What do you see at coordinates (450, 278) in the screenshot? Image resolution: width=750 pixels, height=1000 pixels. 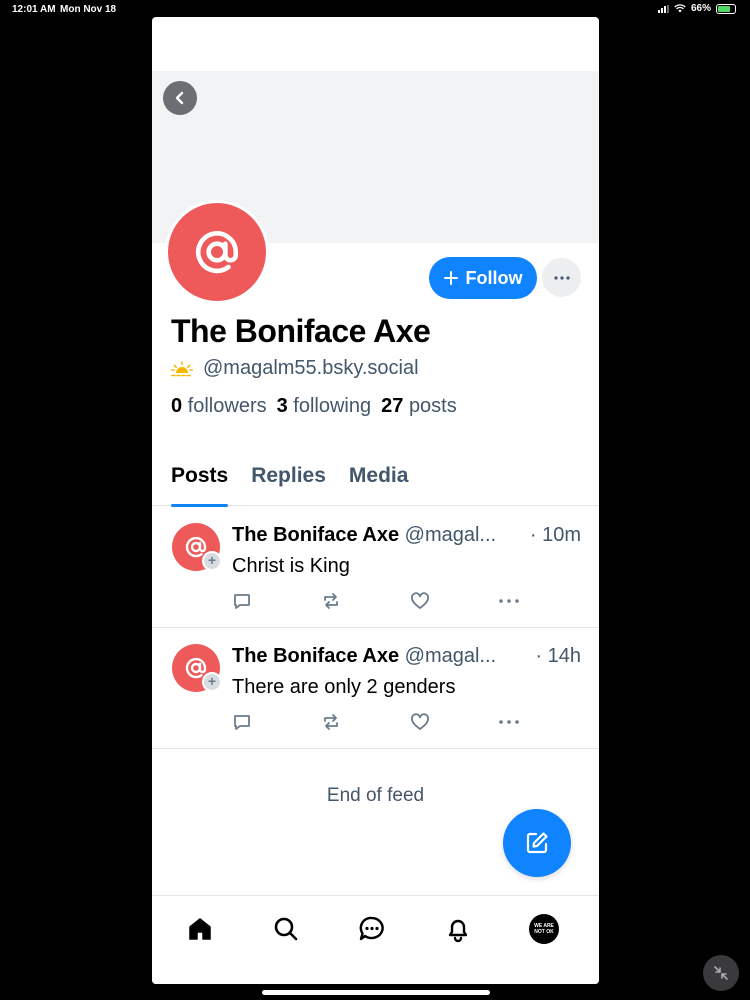 I see `plus-icon` at bounding box center [450, 278].